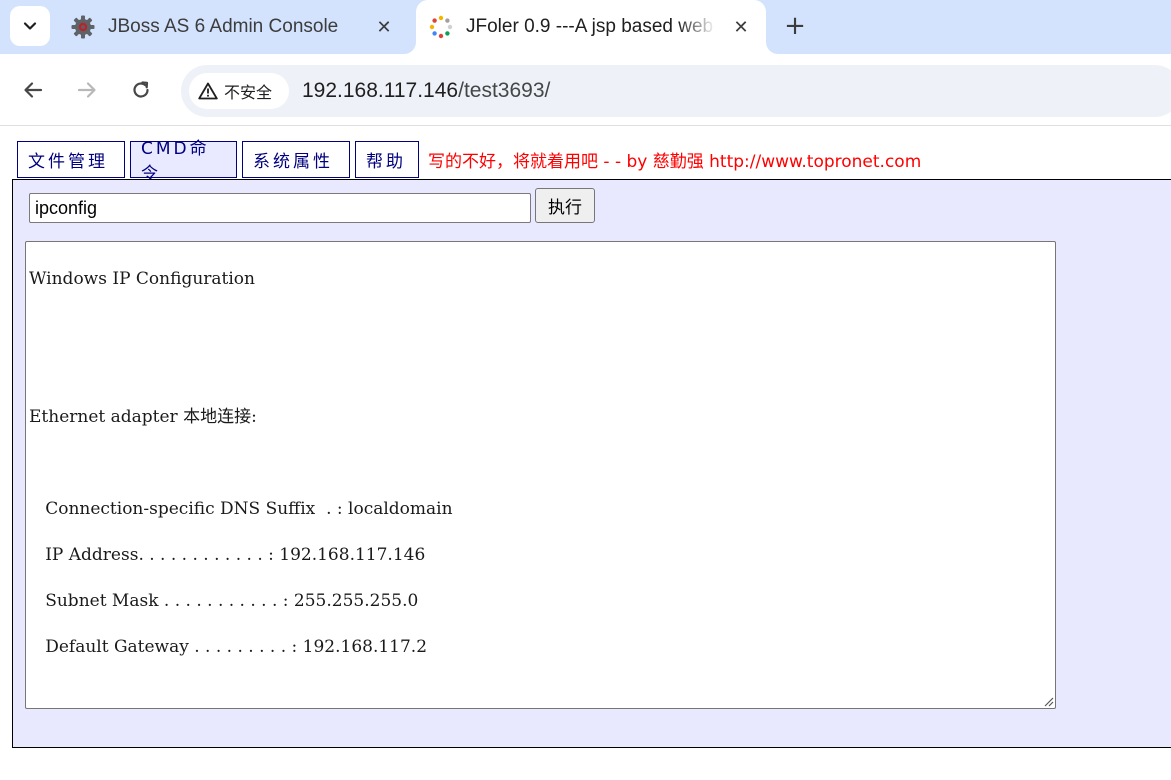 The height and width of the screenshot is (780, 1171). I want to click on forward-button, so click(87, 90).